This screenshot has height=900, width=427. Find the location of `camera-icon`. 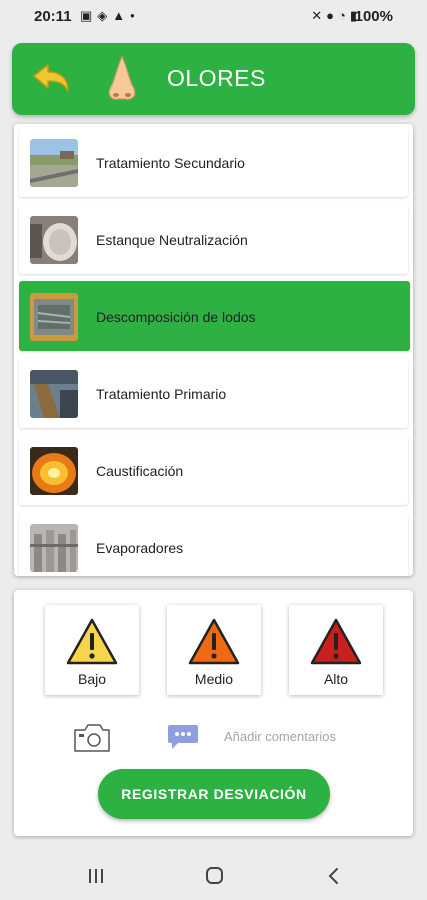

camera-icon is located at coordinates (92, 738).